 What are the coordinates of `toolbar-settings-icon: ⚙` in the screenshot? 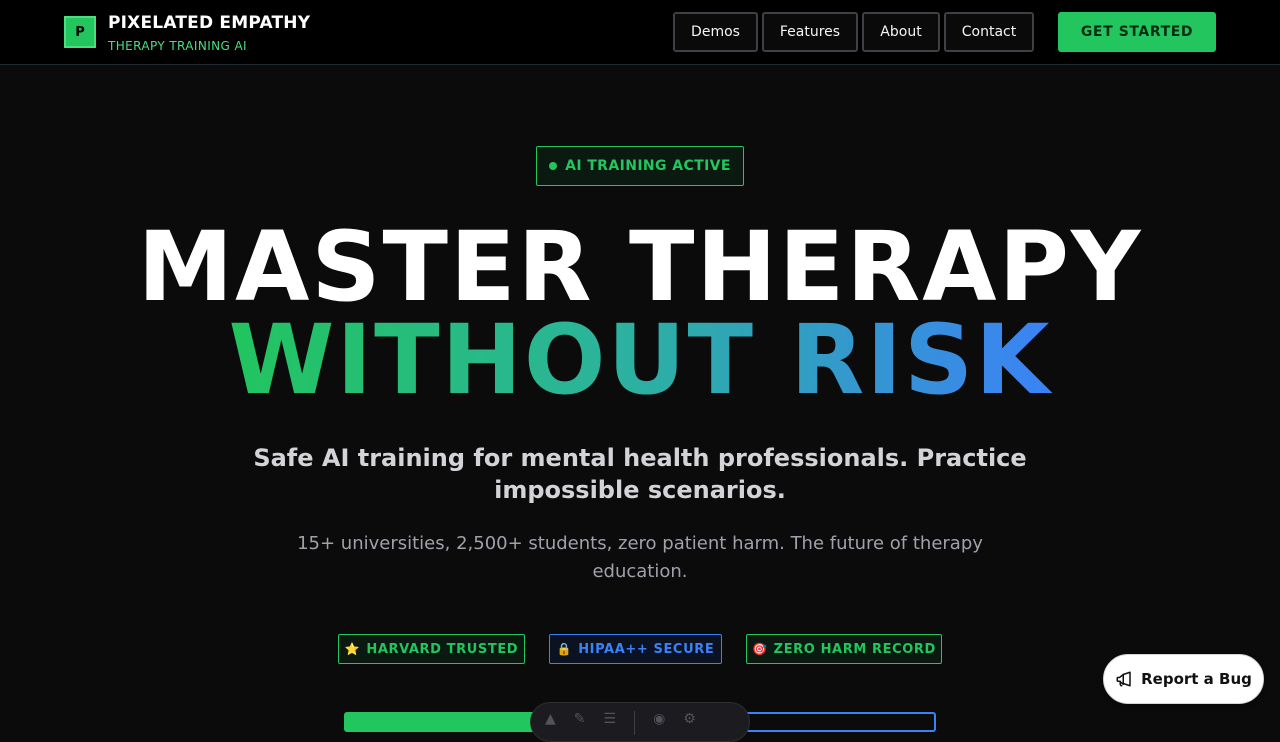 It's located at (689, 719).